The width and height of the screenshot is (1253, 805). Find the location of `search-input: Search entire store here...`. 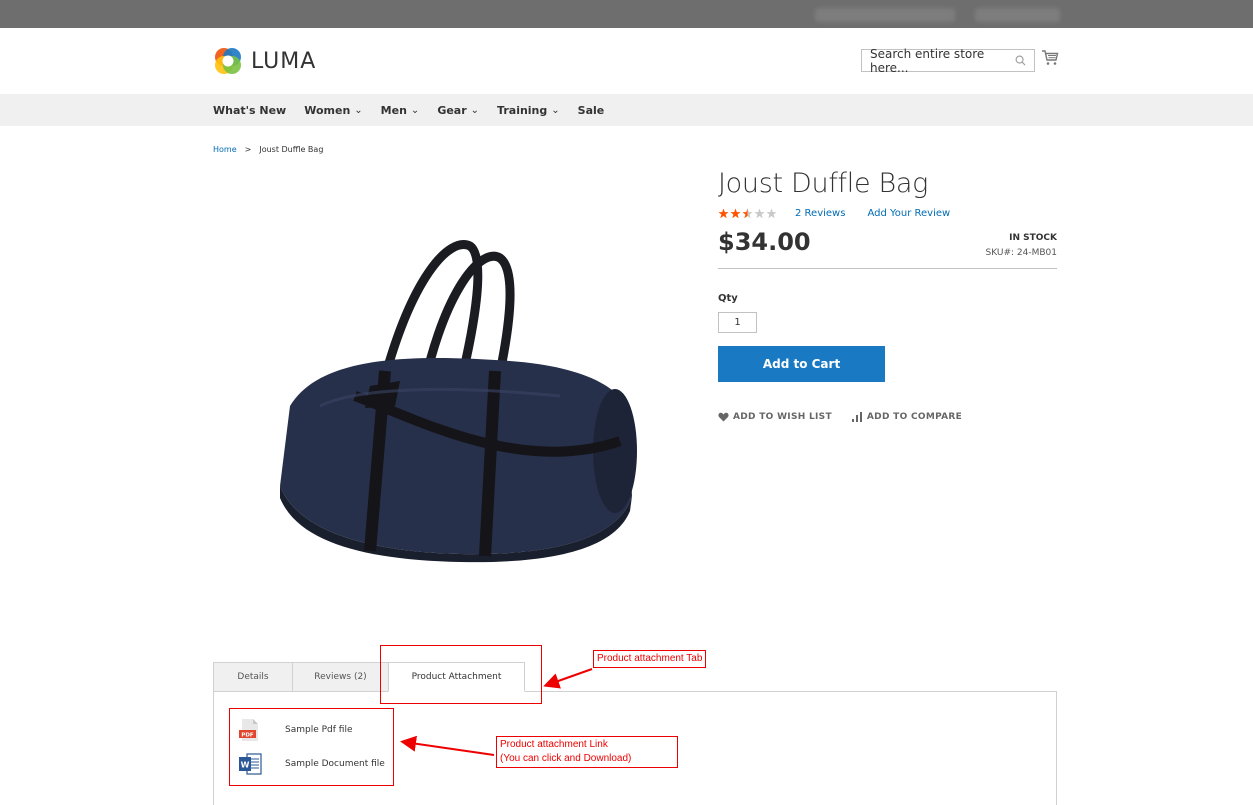

search-input: Search entire store here... is located at coordinates (948, 61).